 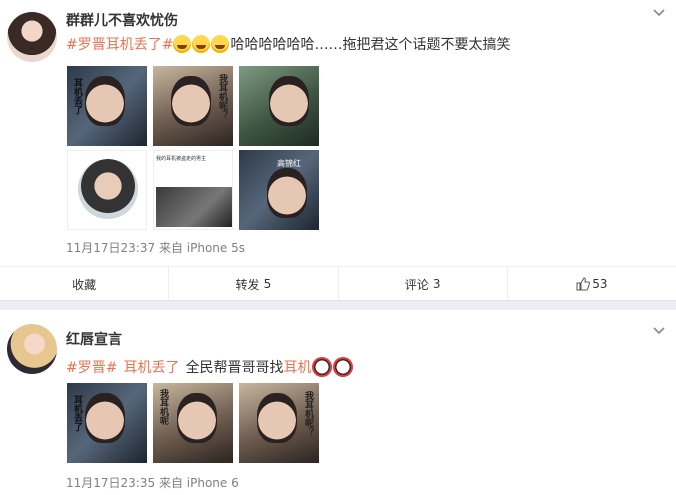 What do you see at coordinates (289, 163) in the screenshot?
I see `image-caption: 高锦红` at bounding box center [289, 163].